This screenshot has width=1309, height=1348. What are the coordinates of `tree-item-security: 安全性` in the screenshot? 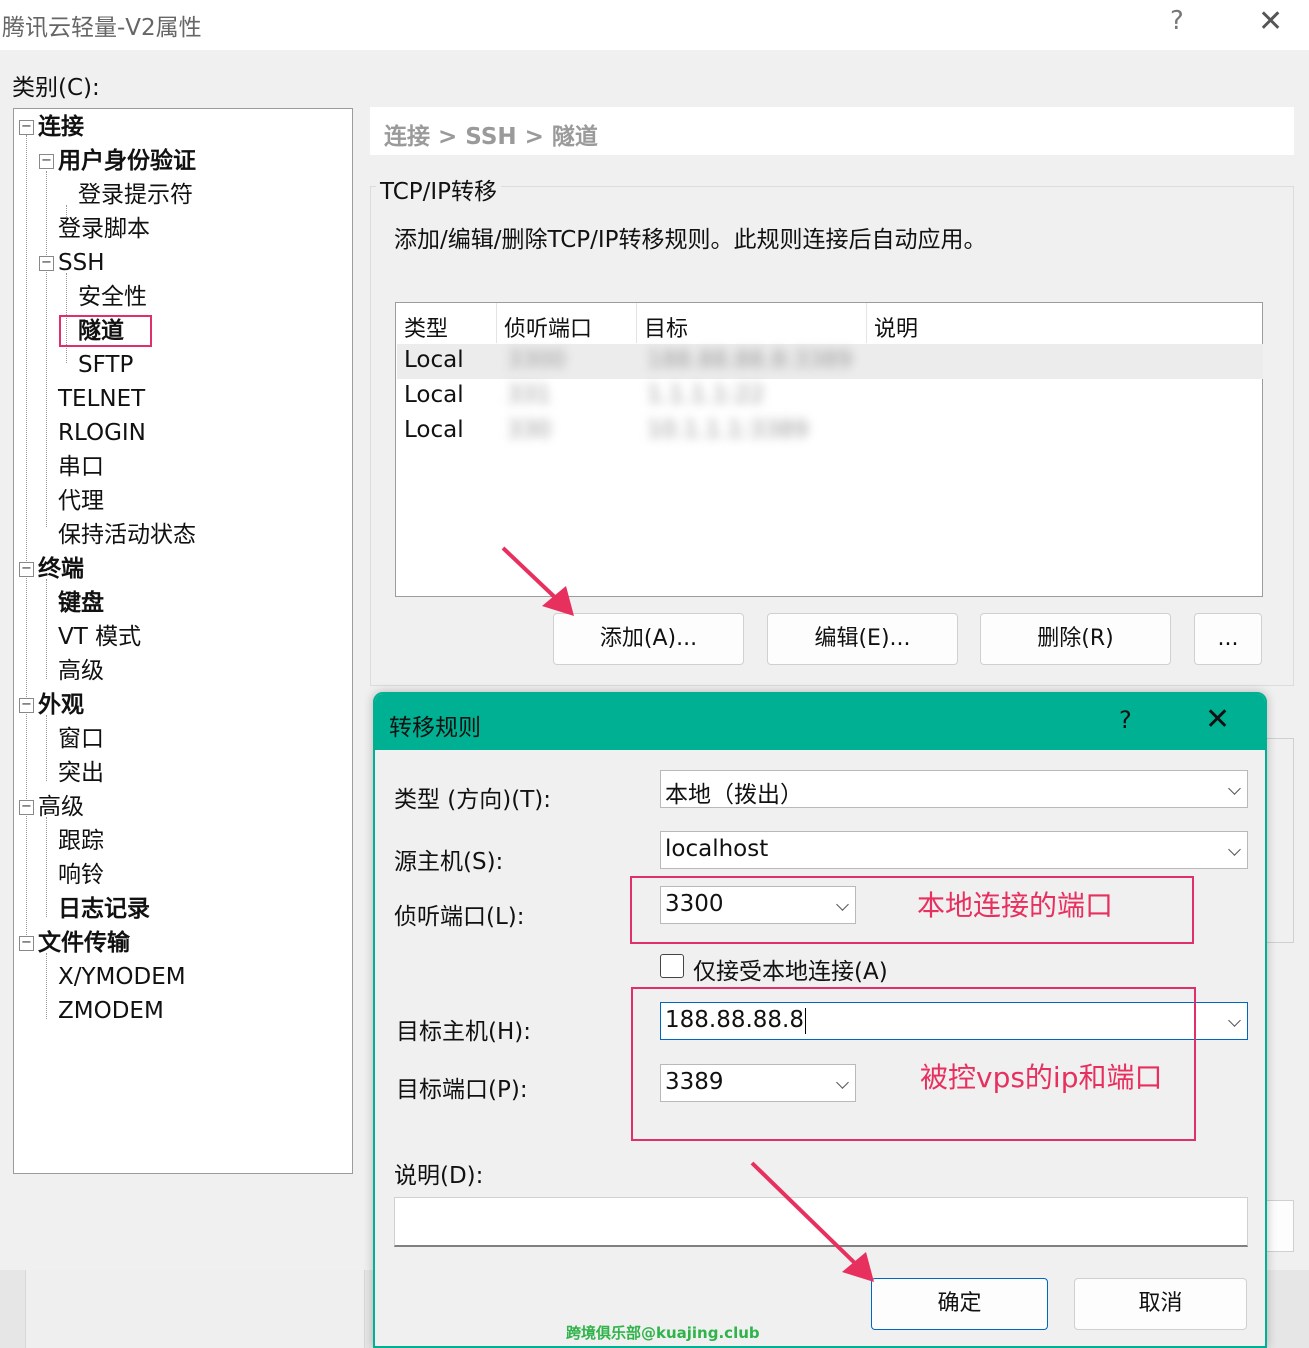 It's located at (112, 297).